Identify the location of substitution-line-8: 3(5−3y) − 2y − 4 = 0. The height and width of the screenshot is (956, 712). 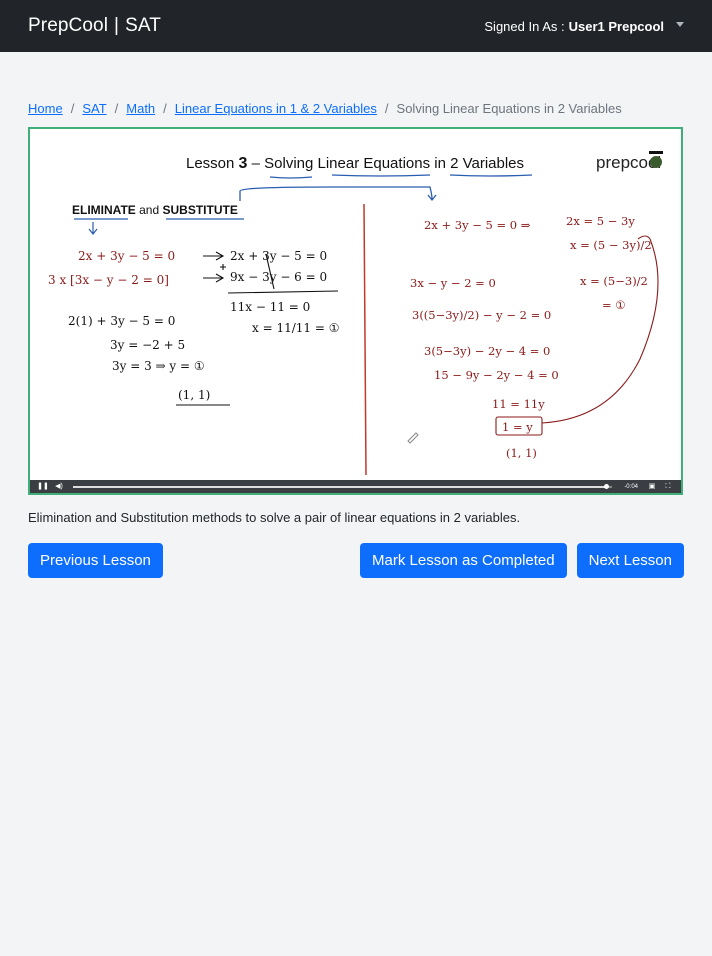
(487, 351).